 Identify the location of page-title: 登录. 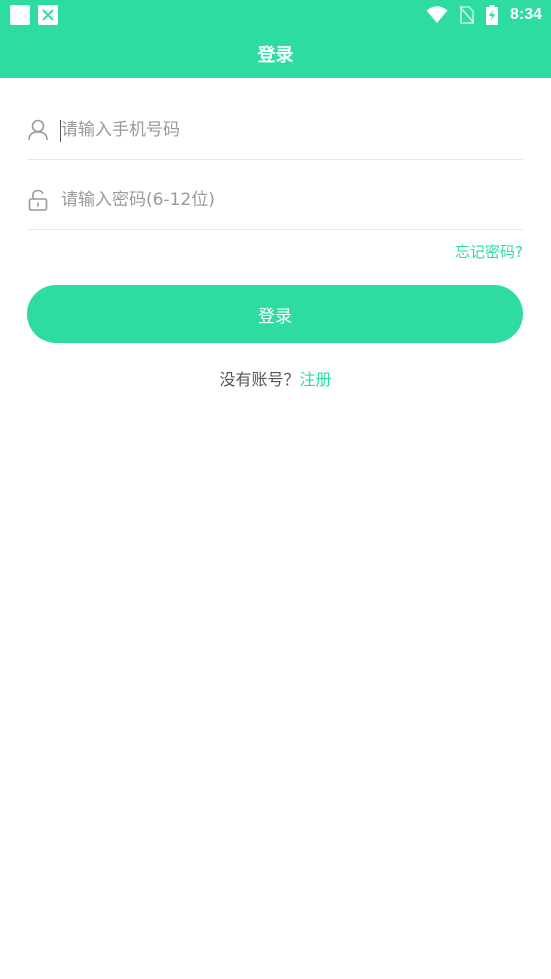
(275, 55).